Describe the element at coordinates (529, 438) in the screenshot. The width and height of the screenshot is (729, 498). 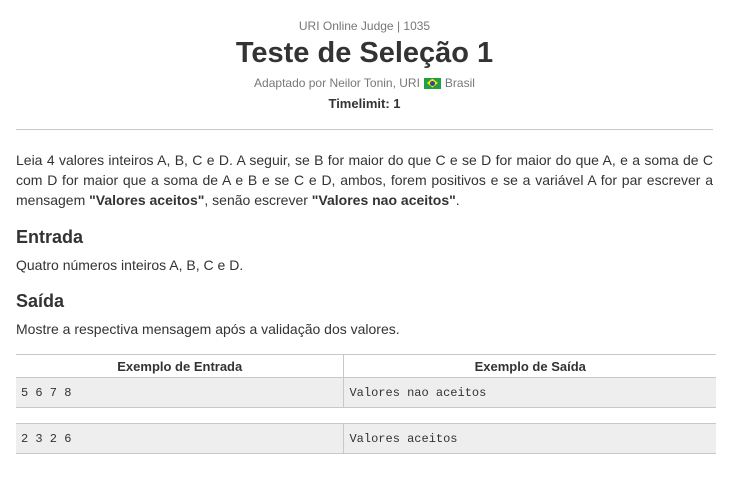
I see `example-output-cell: Valores aceitos` at that location.